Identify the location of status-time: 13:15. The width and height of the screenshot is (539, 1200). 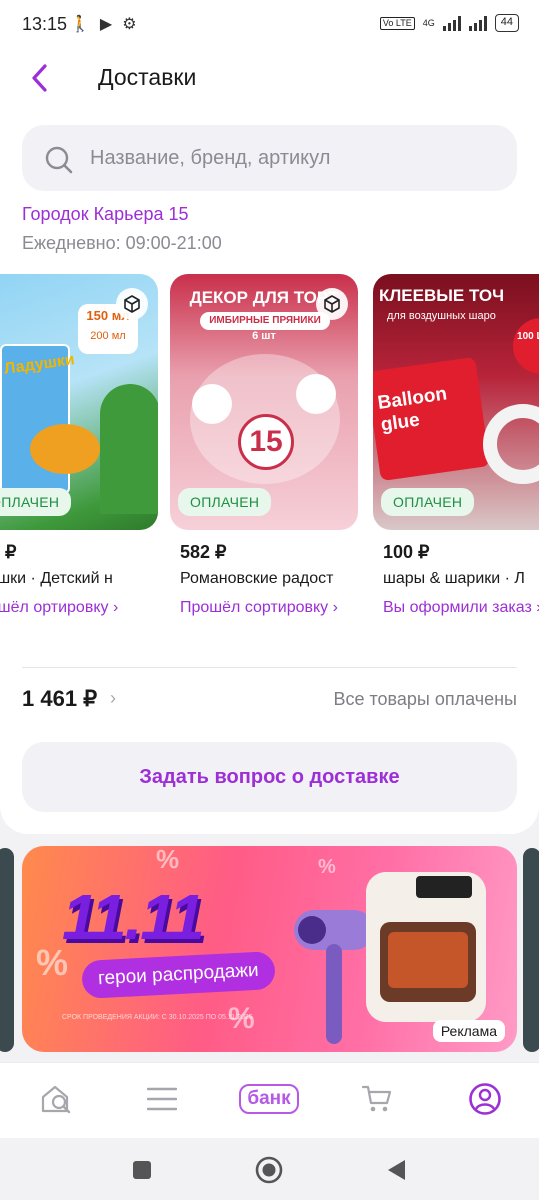
(45, 24).